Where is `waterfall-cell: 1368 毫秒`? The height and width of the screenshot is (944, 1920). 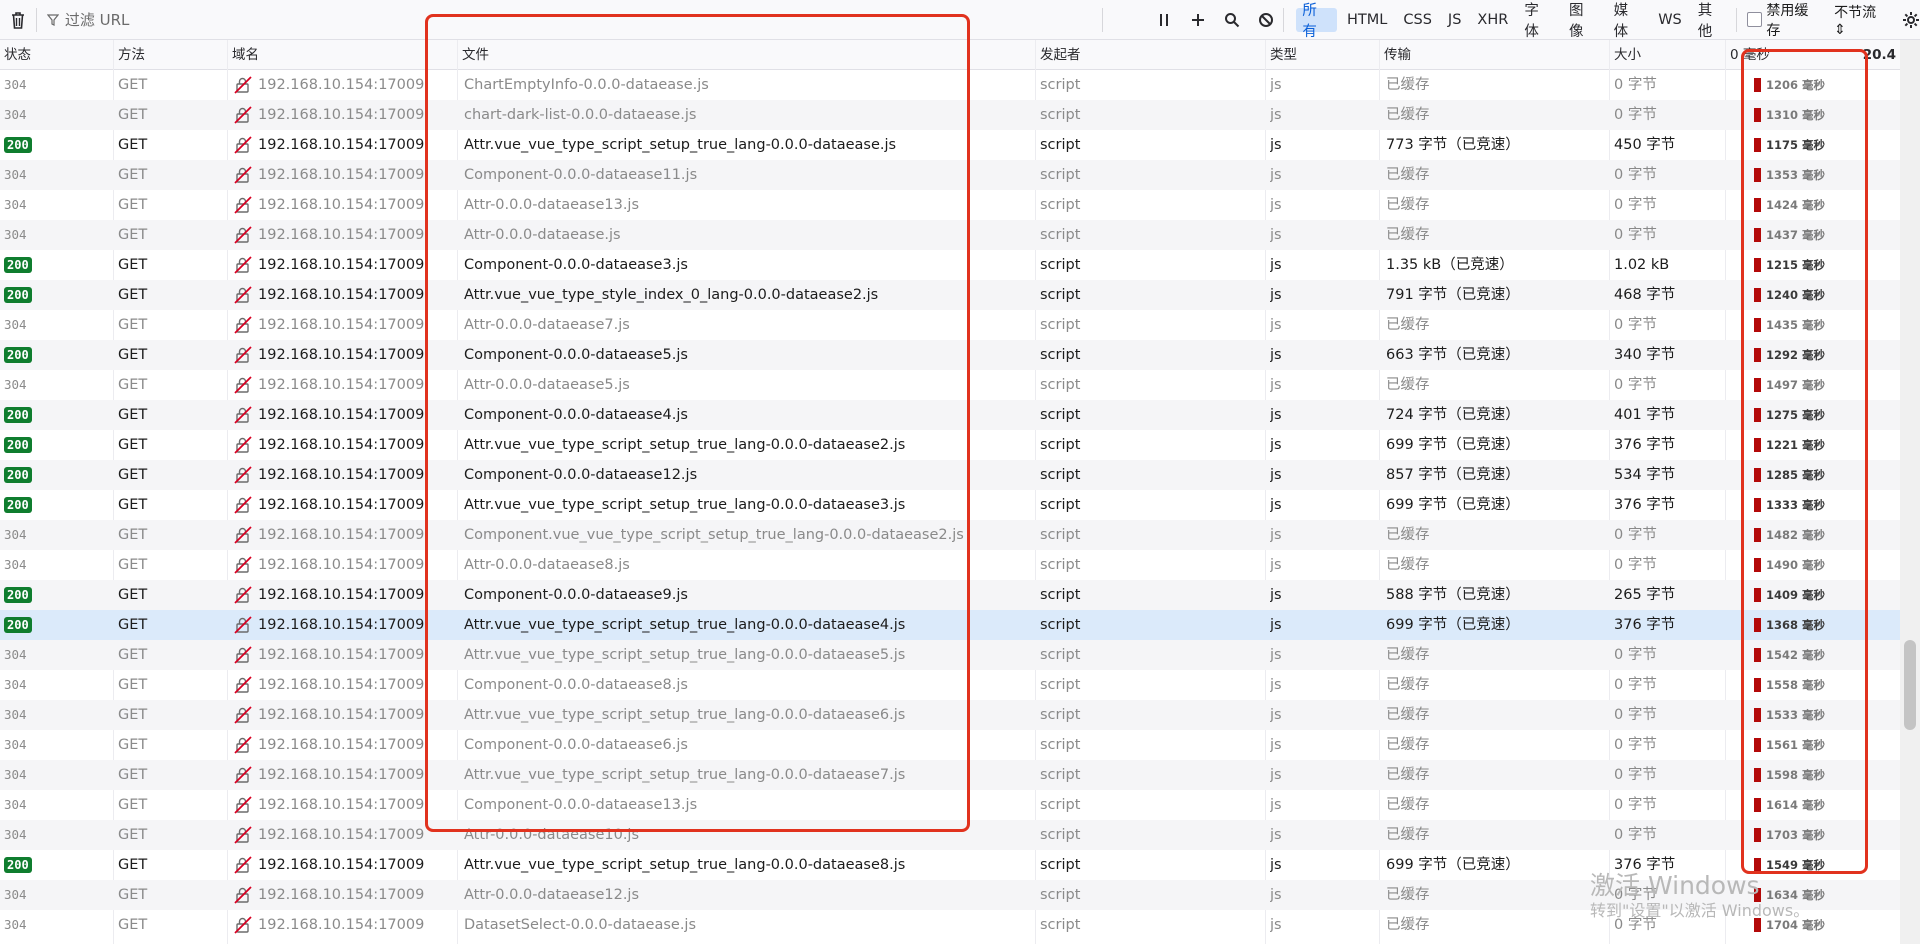
waterfall-cell: 1368 毫秒 is located at coordinates (1815, 625).